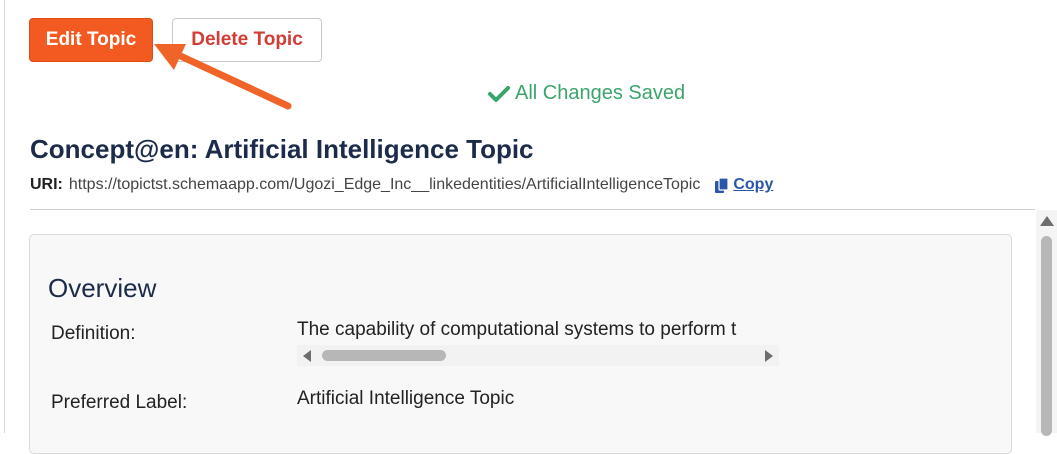 The width and height of the screenshot is (1057, 454). Describe the element at coordinates (46, 184) in the screenshot. I see `uri-label: URI:` at that location.